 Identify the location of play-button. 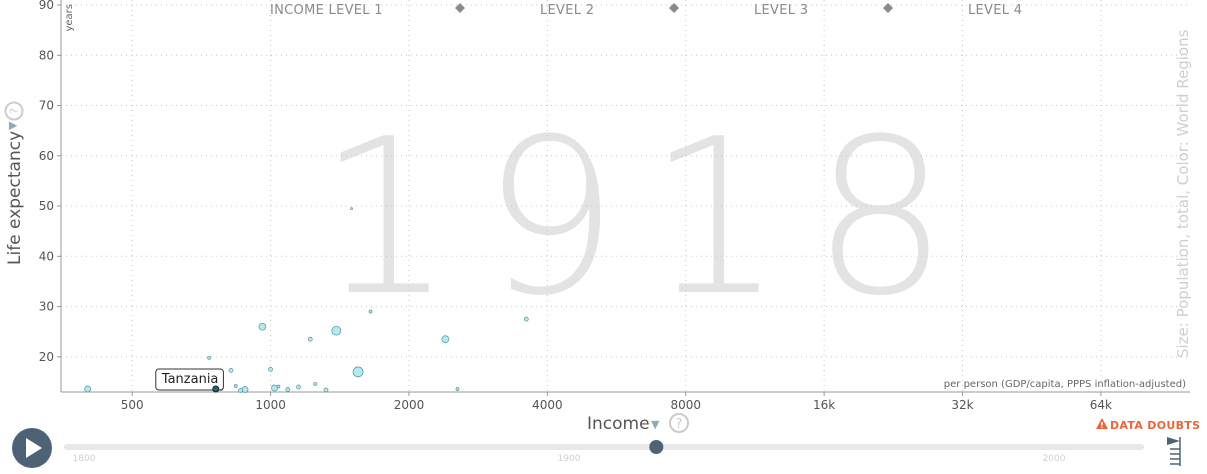
(32, 448).